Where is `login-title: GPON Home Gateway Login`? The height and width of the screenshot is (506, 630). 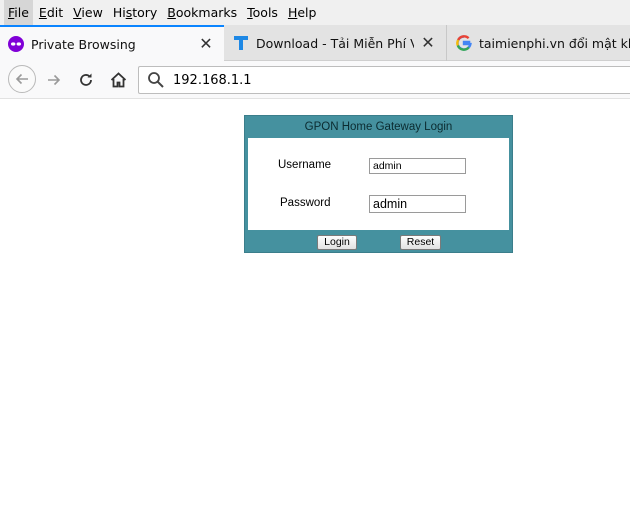
login-title: GPON Home Gateway Login is located at coordinates (378, 127).